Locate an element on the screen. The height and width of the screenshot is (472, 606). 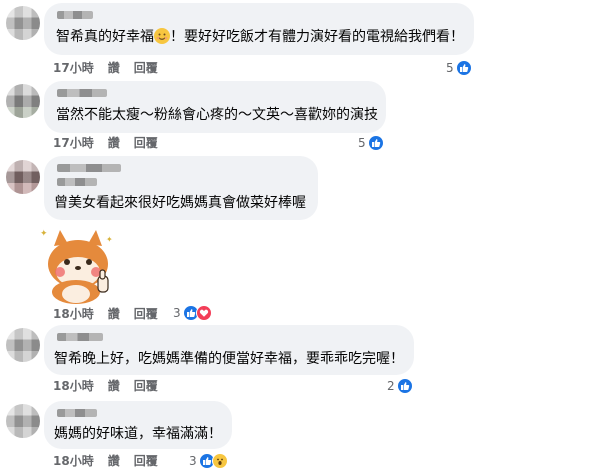
smiling-face-emoji-icon is located at coordinates (162, 36).